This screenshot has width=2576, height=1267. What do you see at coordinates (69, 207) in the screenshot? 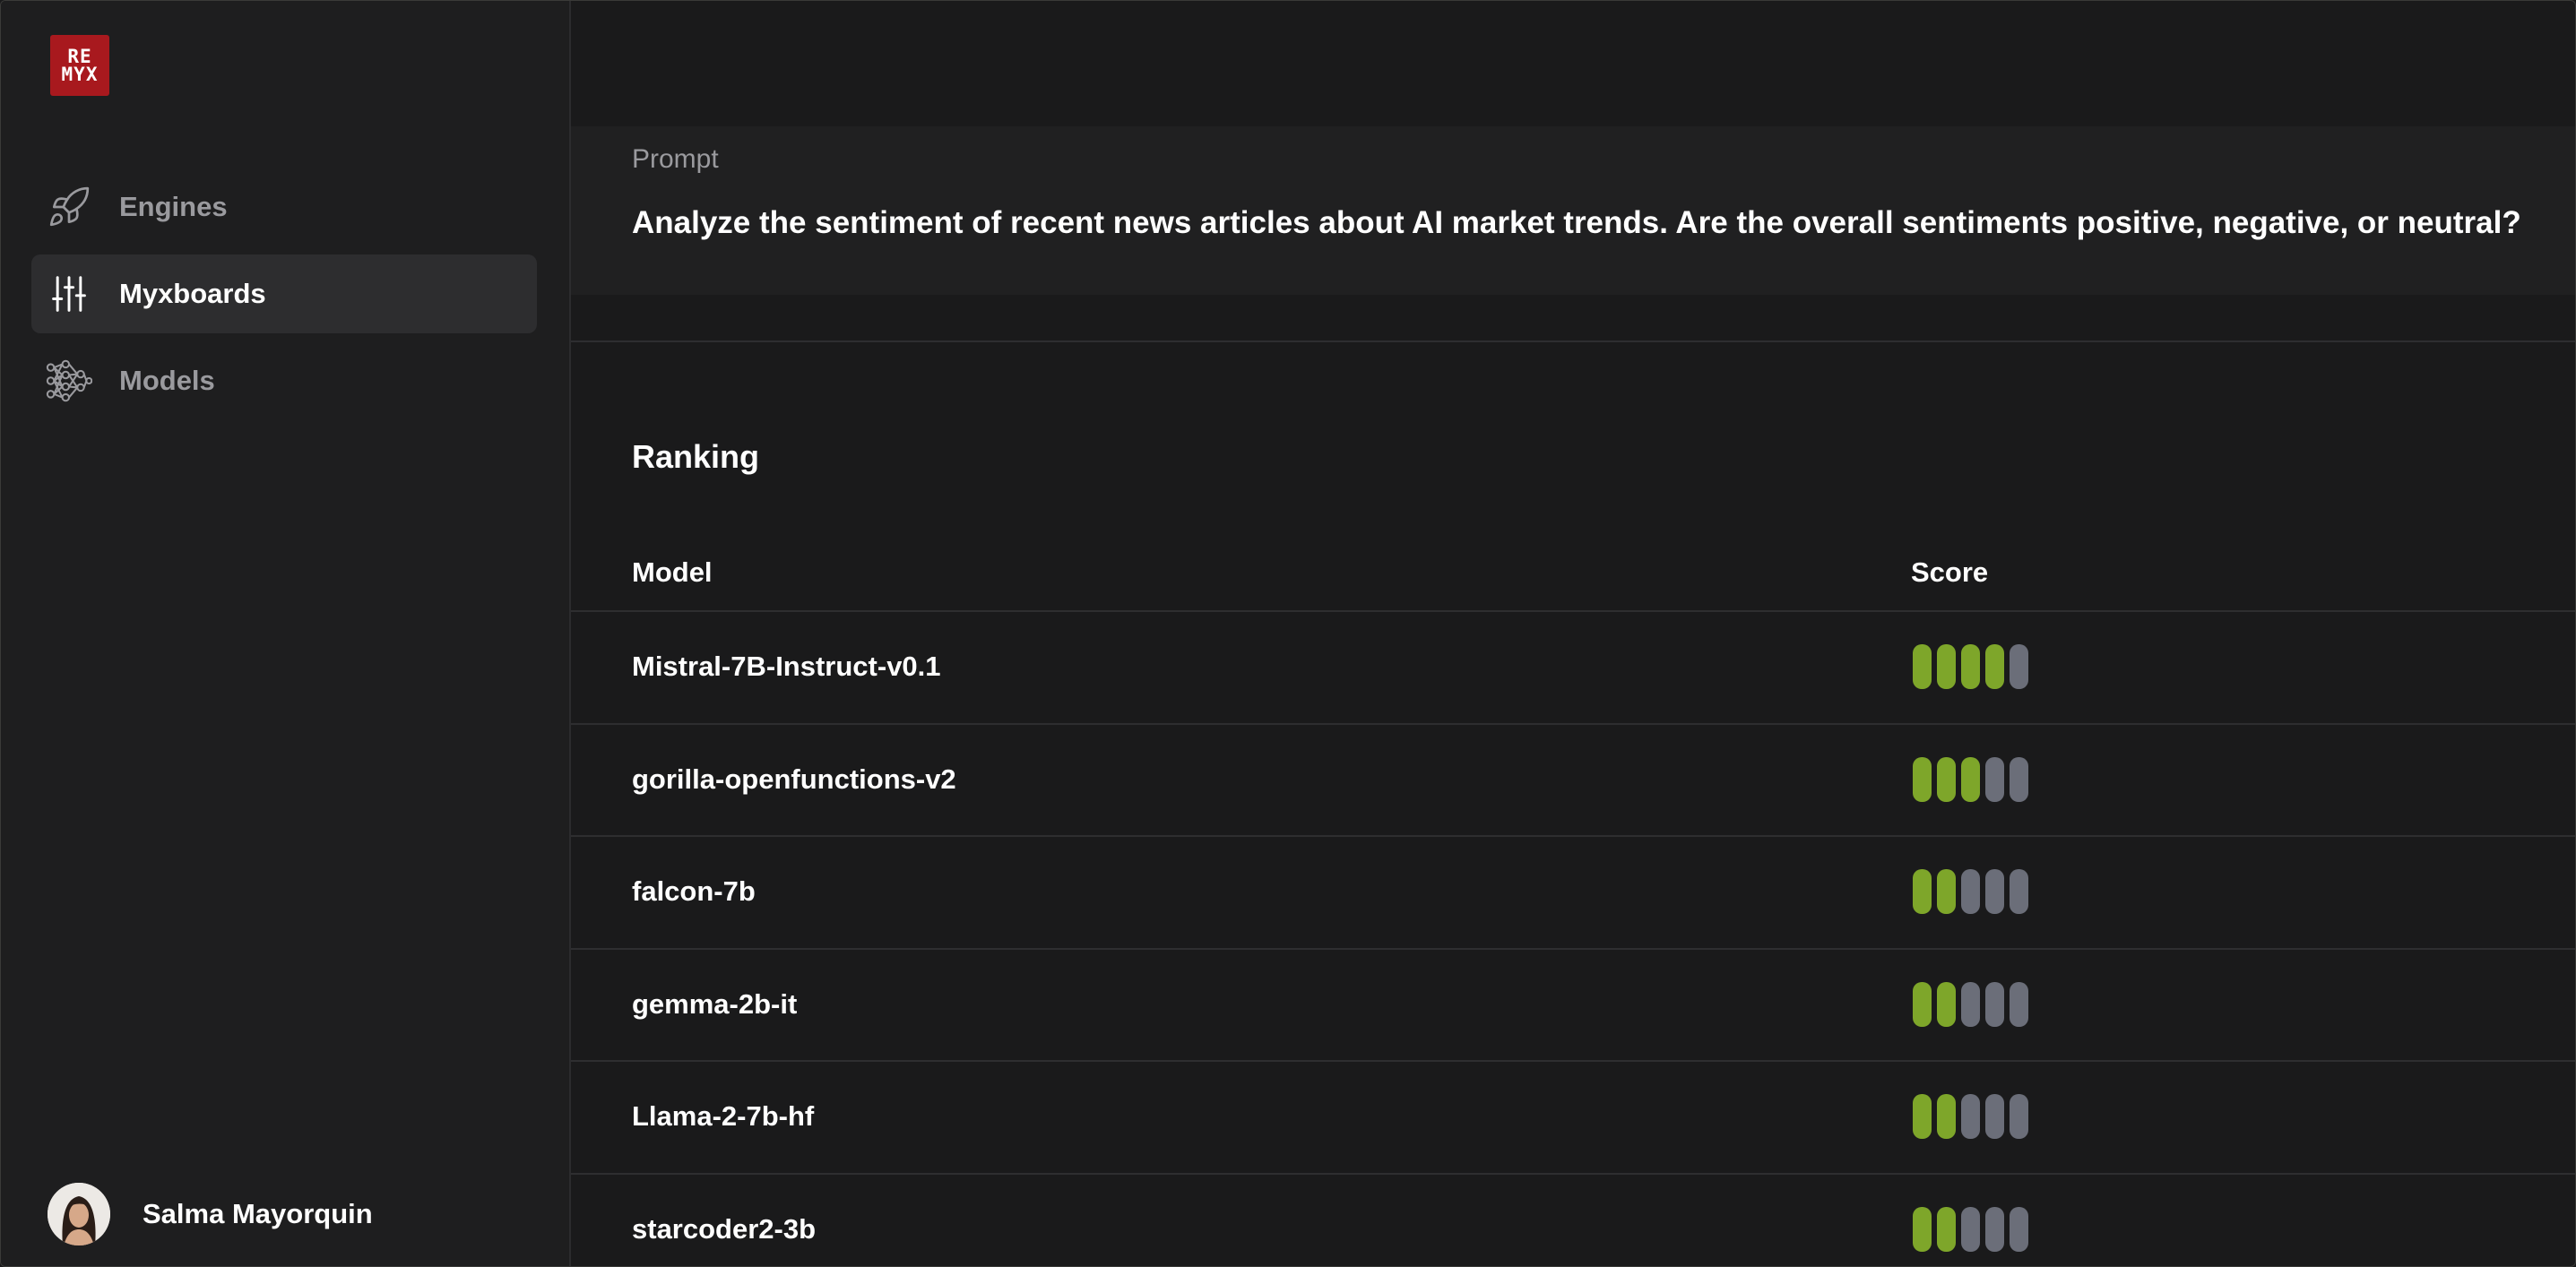
I see `rocket-icon` at bounding box center [69, 207].